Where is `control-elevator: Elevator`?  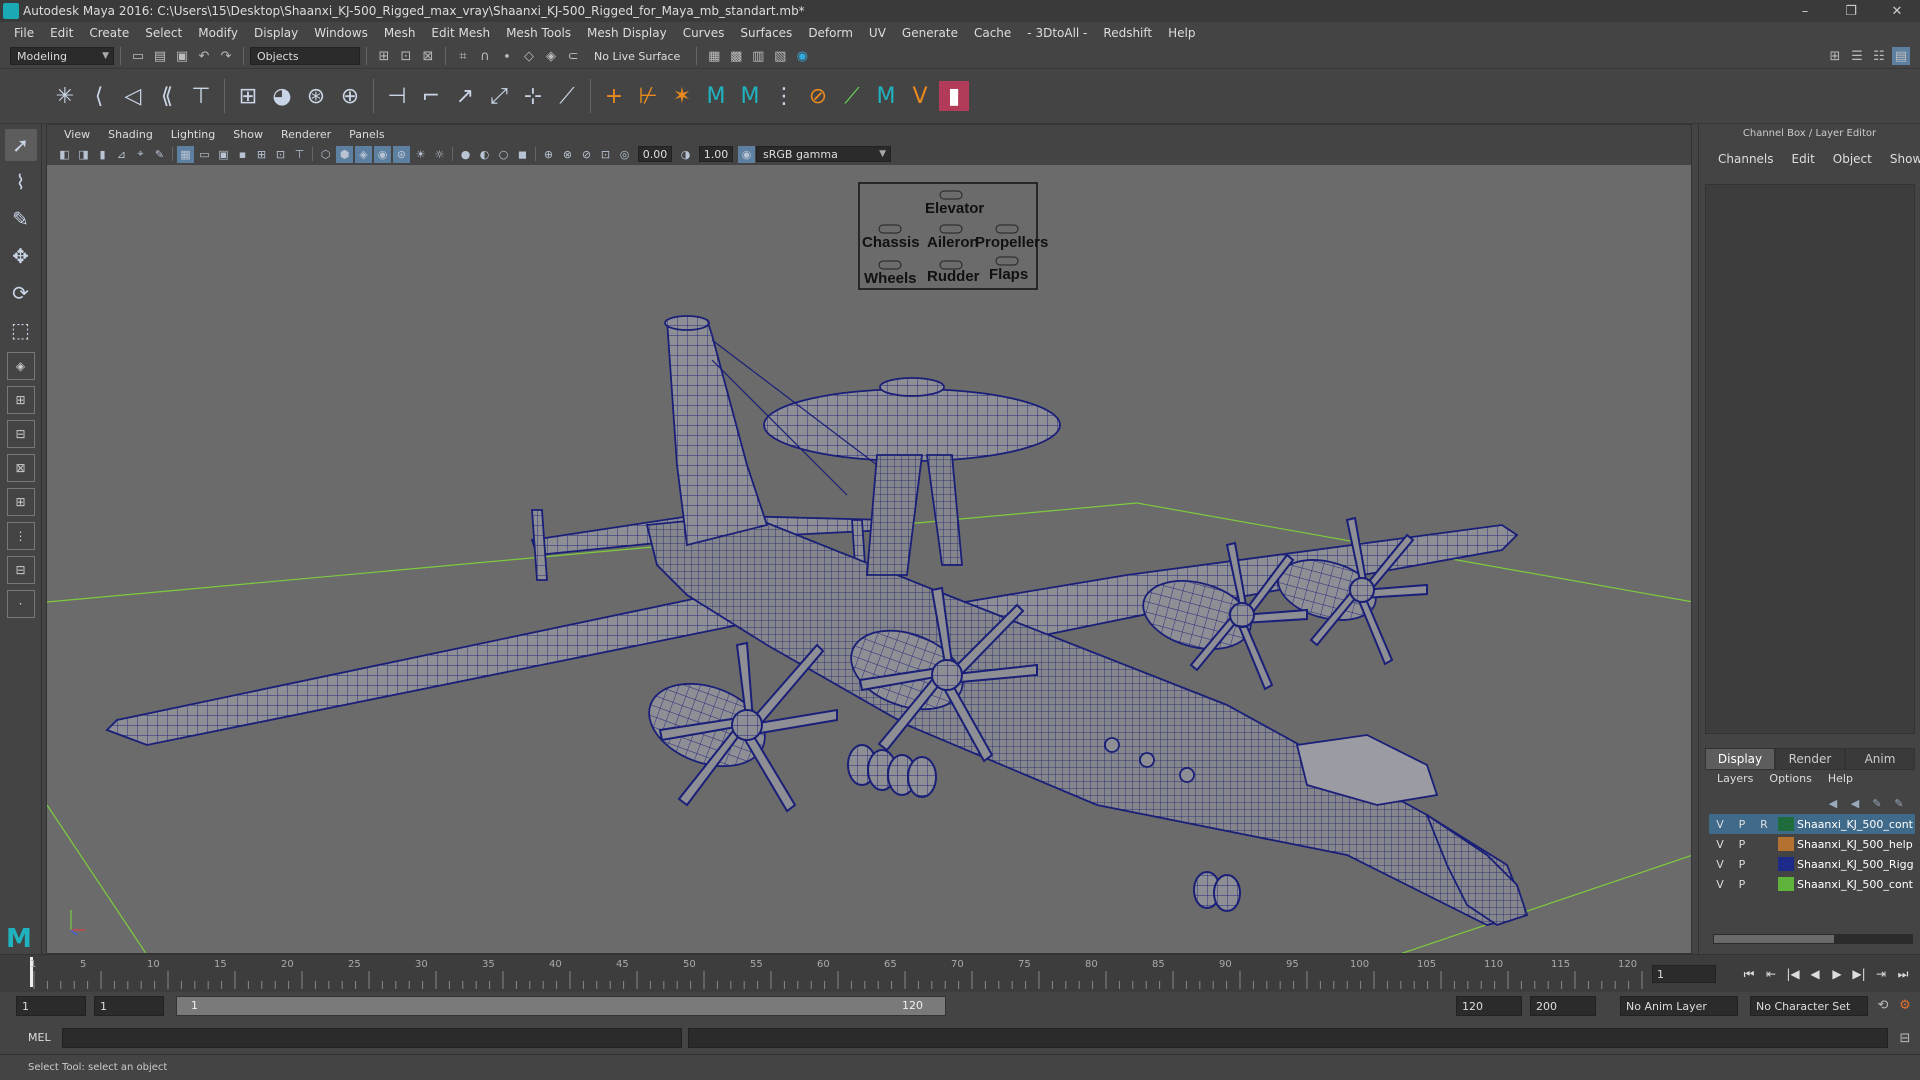
control-elevator: Elevator is located at coordinates (954, 208).